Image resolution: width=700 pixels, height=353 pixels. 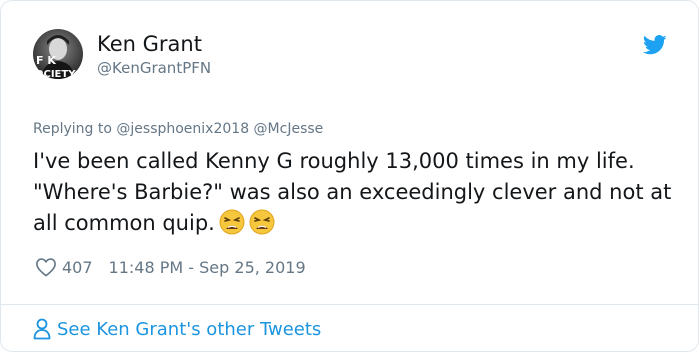 What do you see at coordinates (654, 45) in the screenshot?
I see `twitter-bird-icon` at bounding box center [654, 45].